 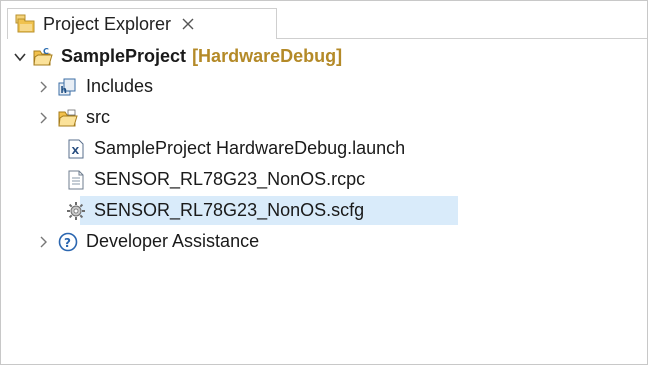 What do you see at coordinates (229, 210) in the screenshot?
I see `tree-item-label: SENSOR_RL78G23_NonOS.scfg` at bounding box center [229, 210].